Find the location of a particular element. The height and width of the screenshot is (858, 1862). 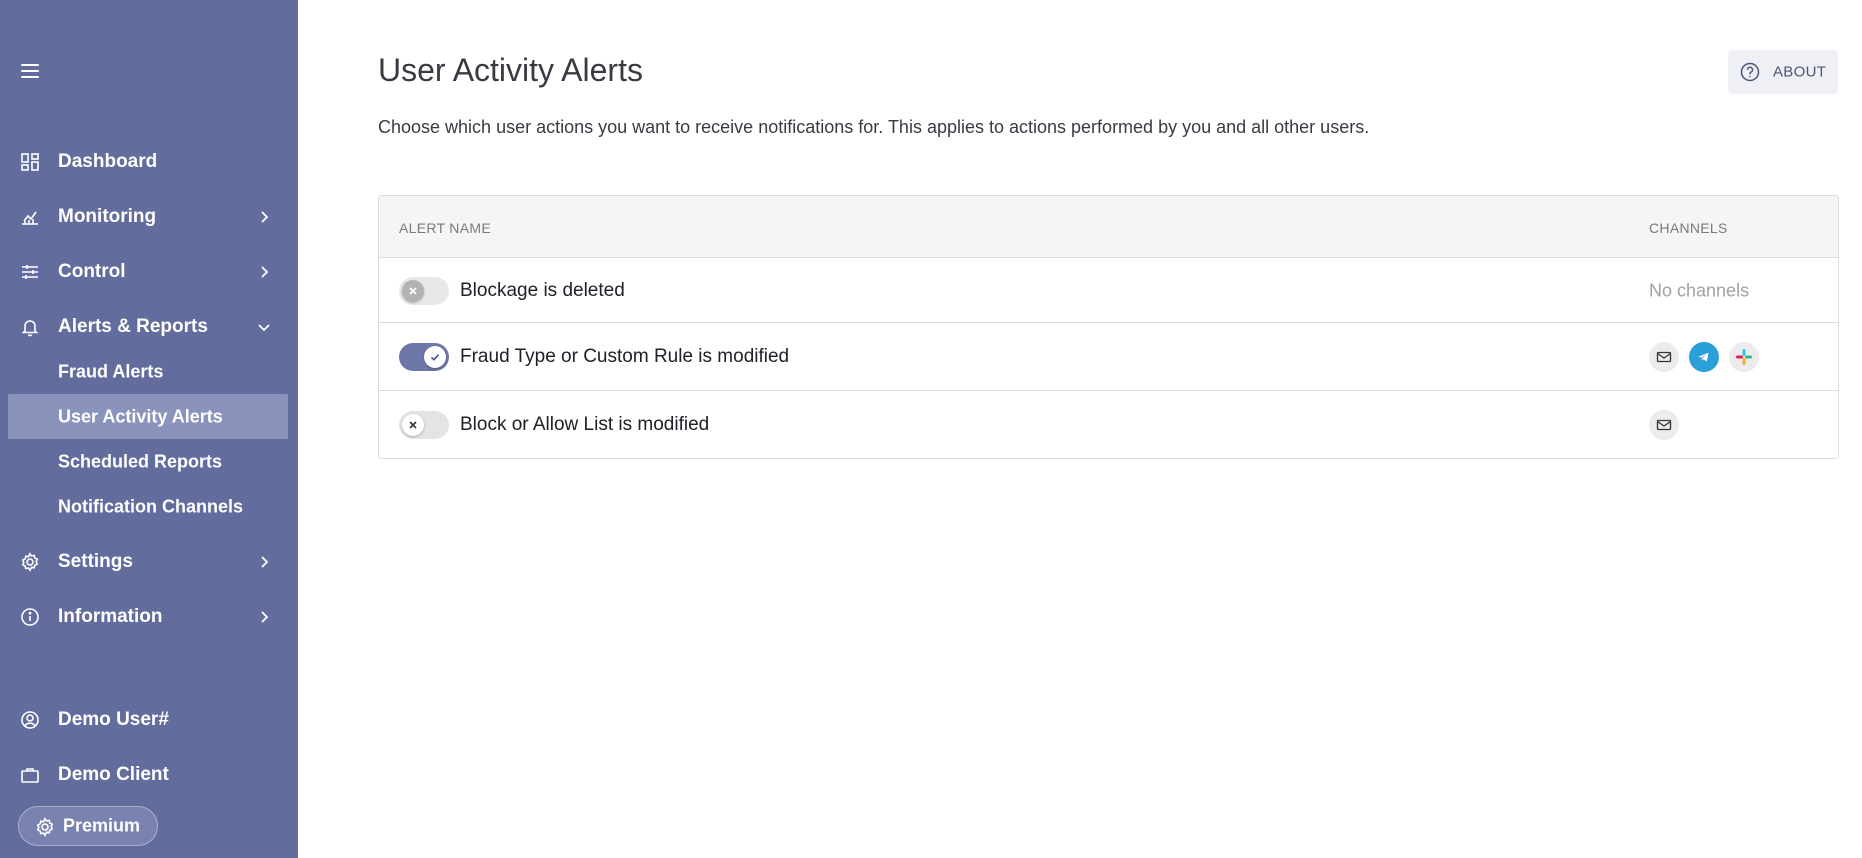

sidebar-item-label: Dashboard is located at coordinates (108, 161).